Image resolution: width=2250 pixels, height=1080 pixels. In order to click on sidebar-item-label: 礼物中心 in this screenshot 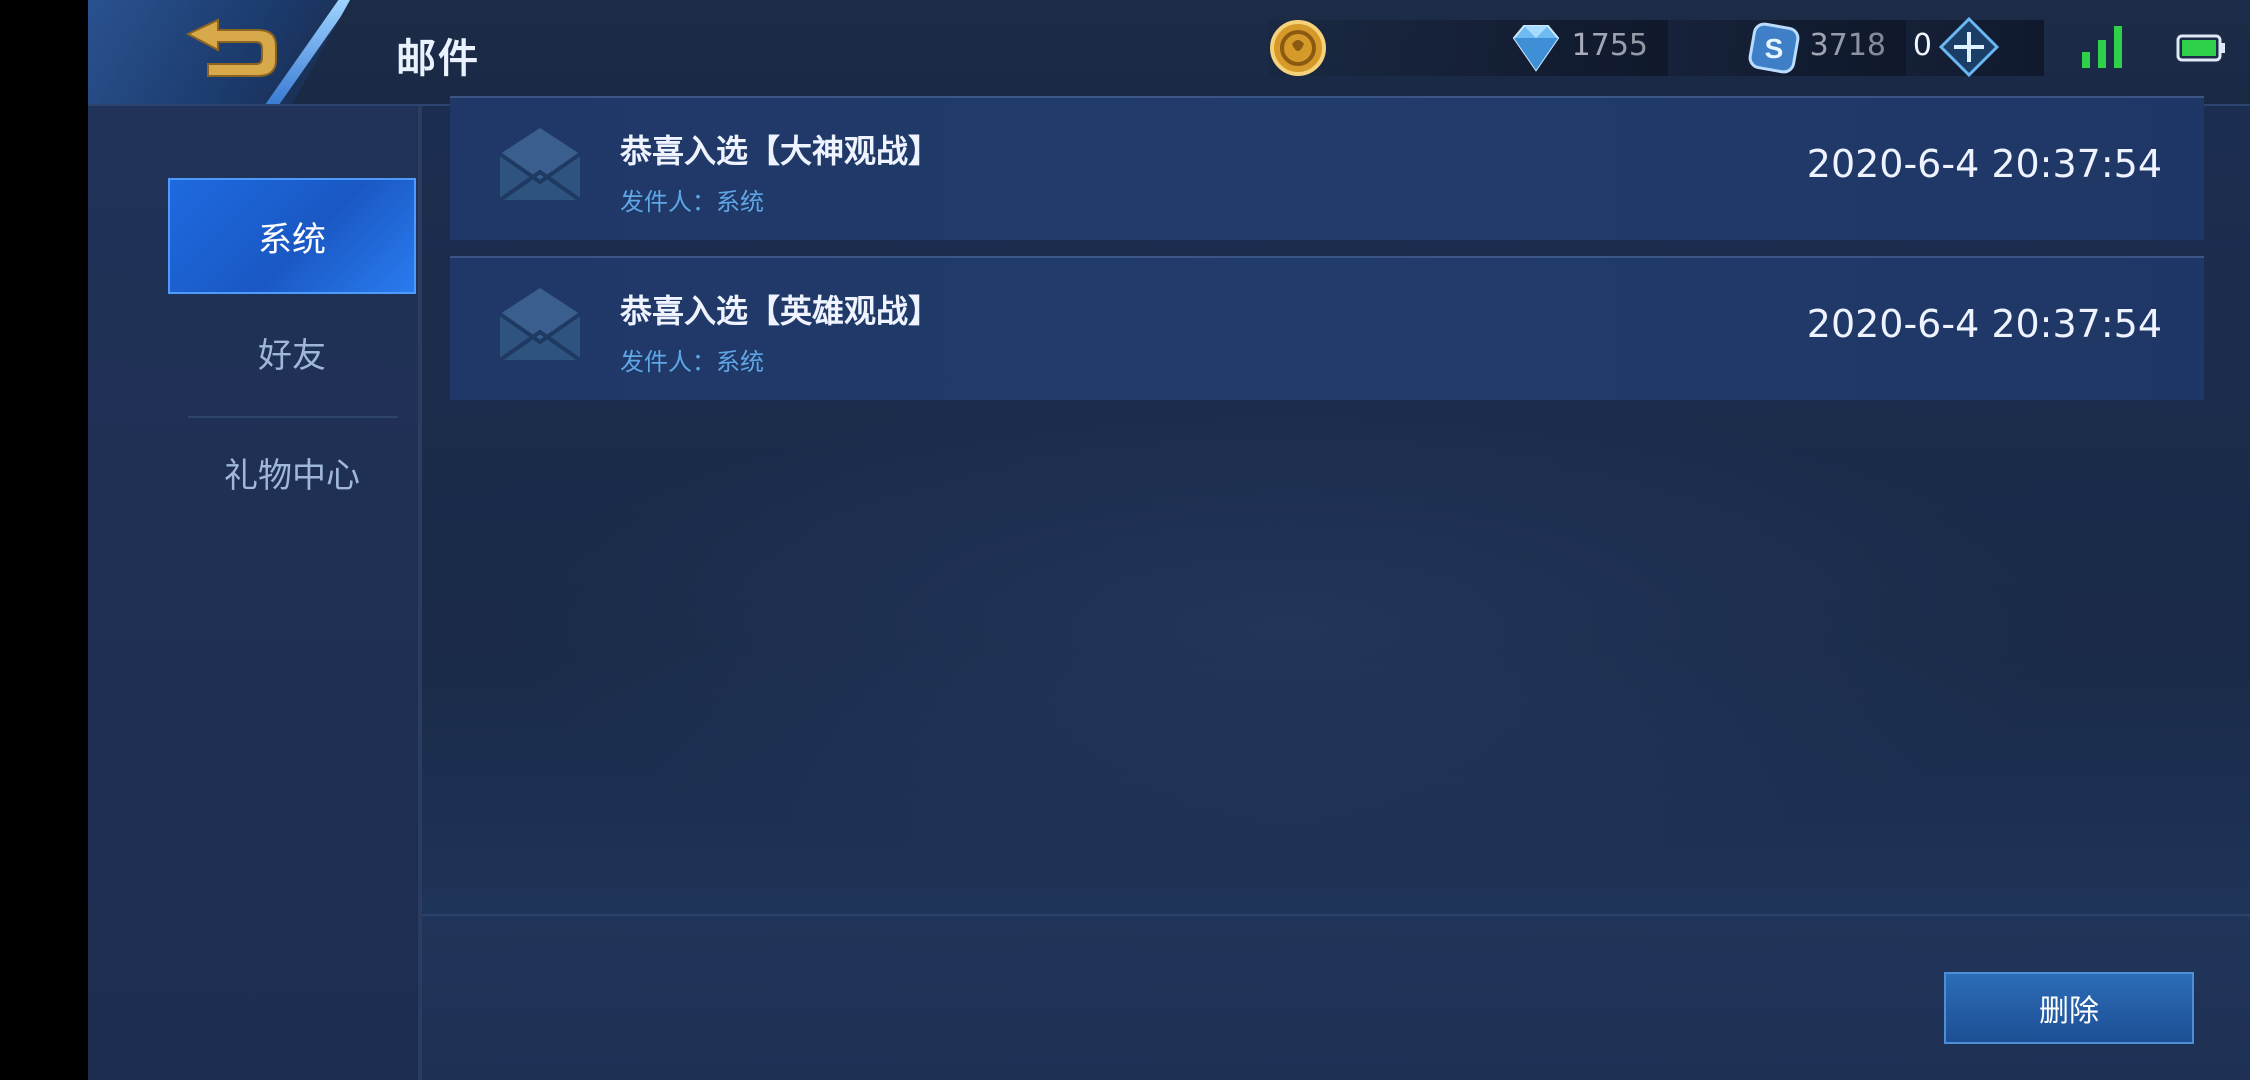, I will do `click(292, 475)`.